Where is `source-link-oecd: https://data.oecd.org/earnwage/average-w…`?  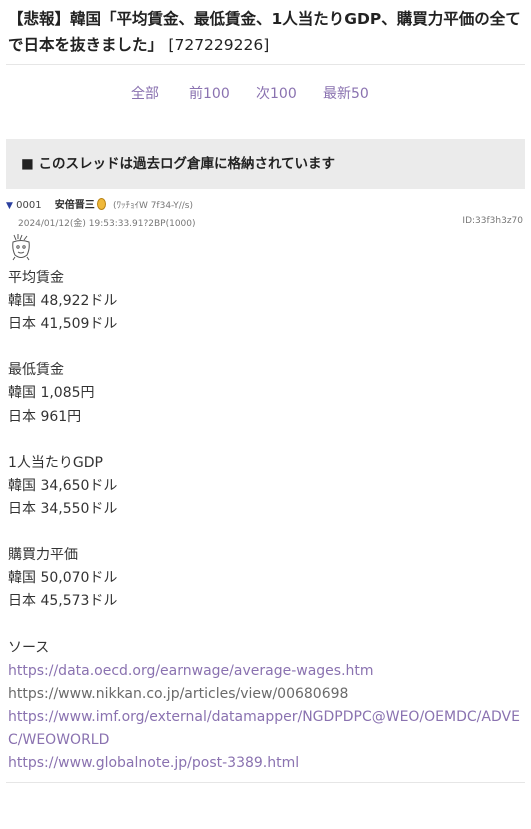 source-link-oecd: https://data.oecd.org/earnwage/average-w… is located at coordinates (265, 671).